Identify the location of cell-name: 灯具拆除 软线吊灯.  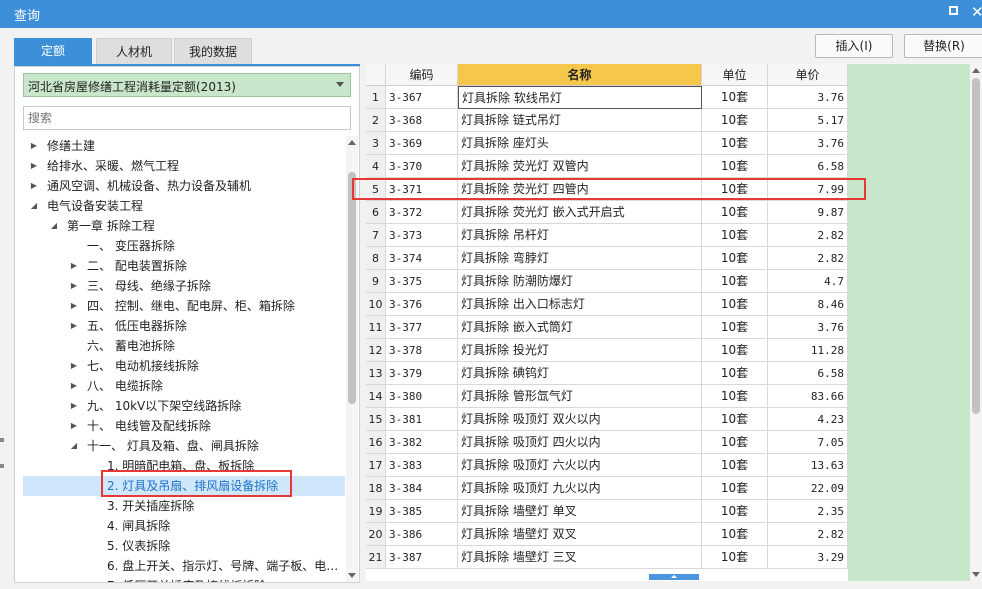
(580, 97).